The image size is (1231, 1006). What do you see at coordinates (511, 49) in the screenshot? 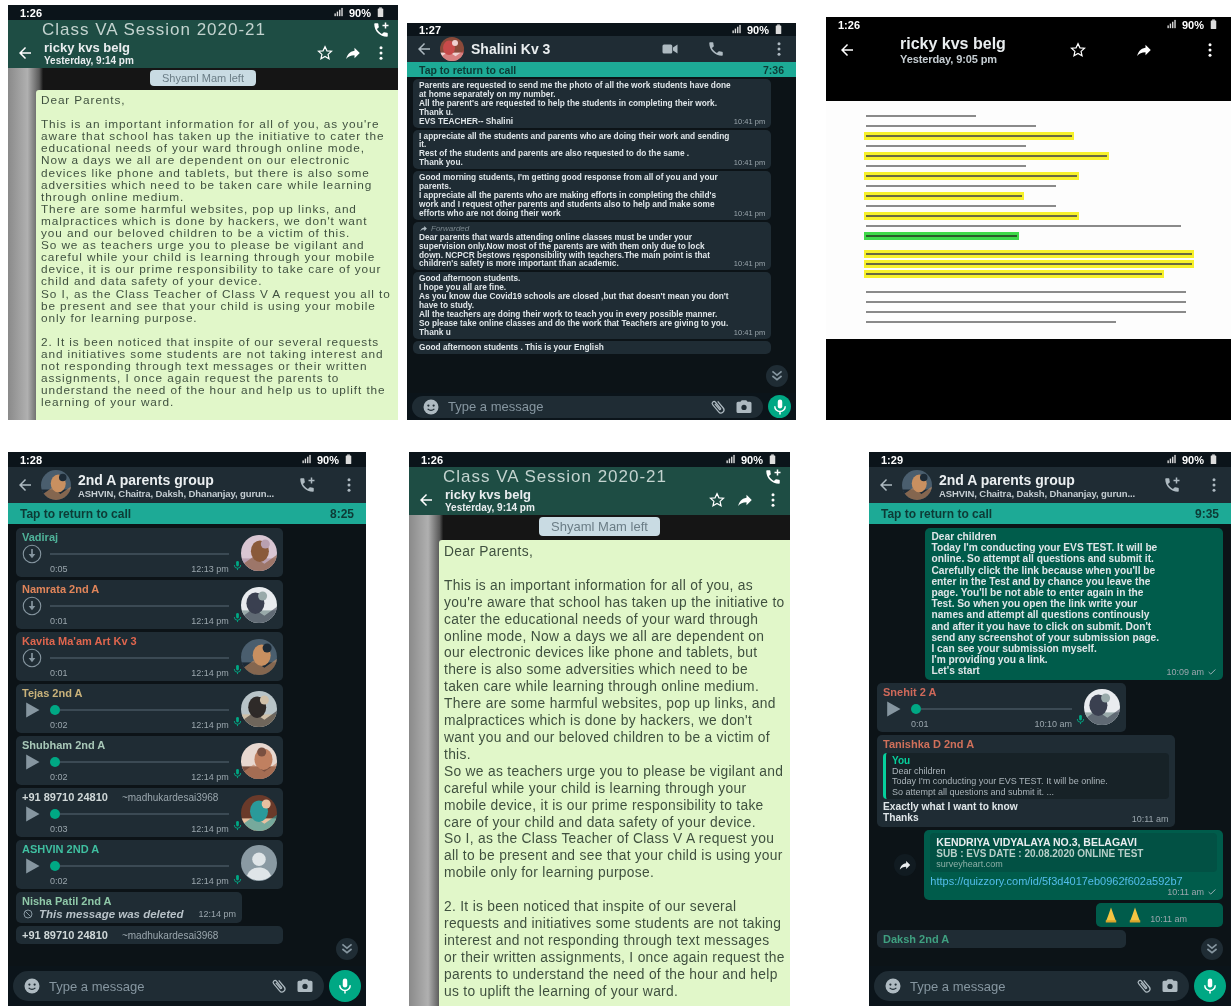
I see `chat-title: Shalini Kv 3` at bounding box center [511, 49].